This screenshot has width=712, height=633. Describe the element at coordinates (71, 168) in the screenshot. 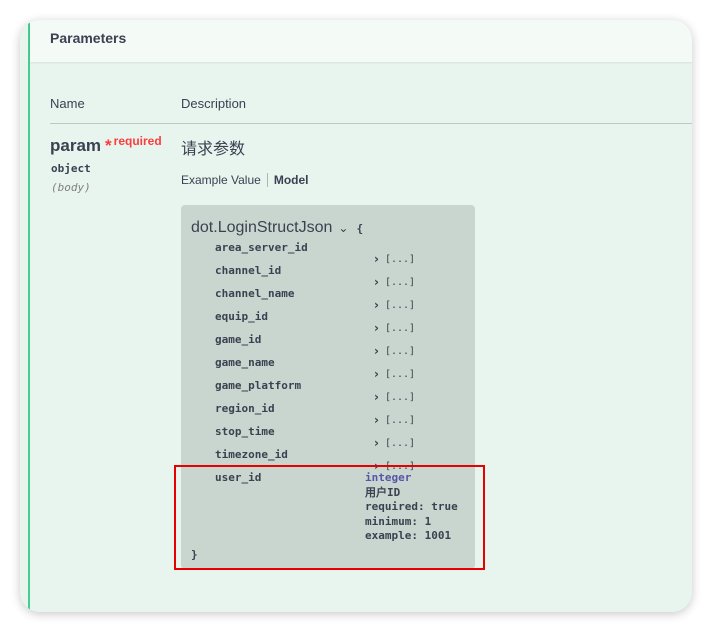

I see `param-type: object` at that location.